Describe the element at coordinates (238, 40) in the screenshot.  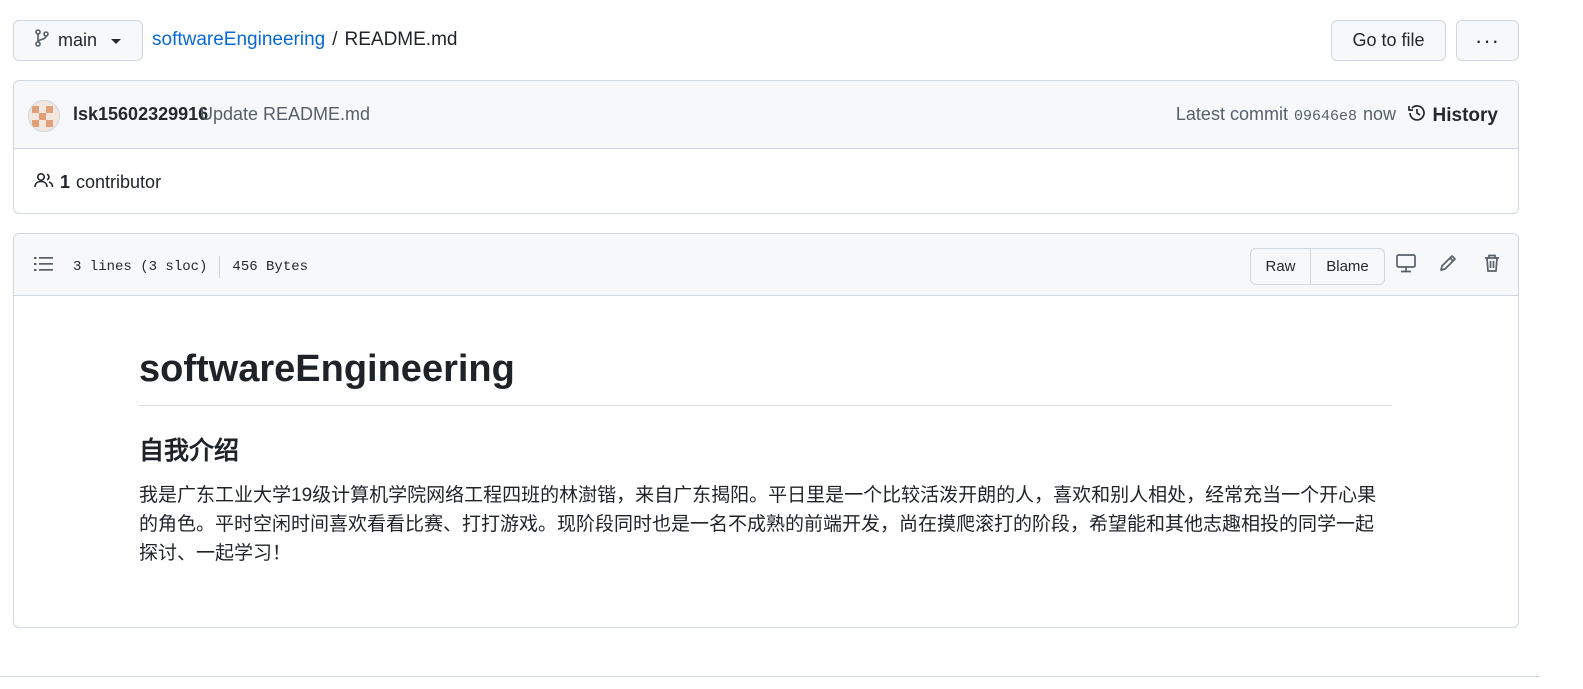
I see `breadcrumb-repo-link: softwareEngineering` at that location.